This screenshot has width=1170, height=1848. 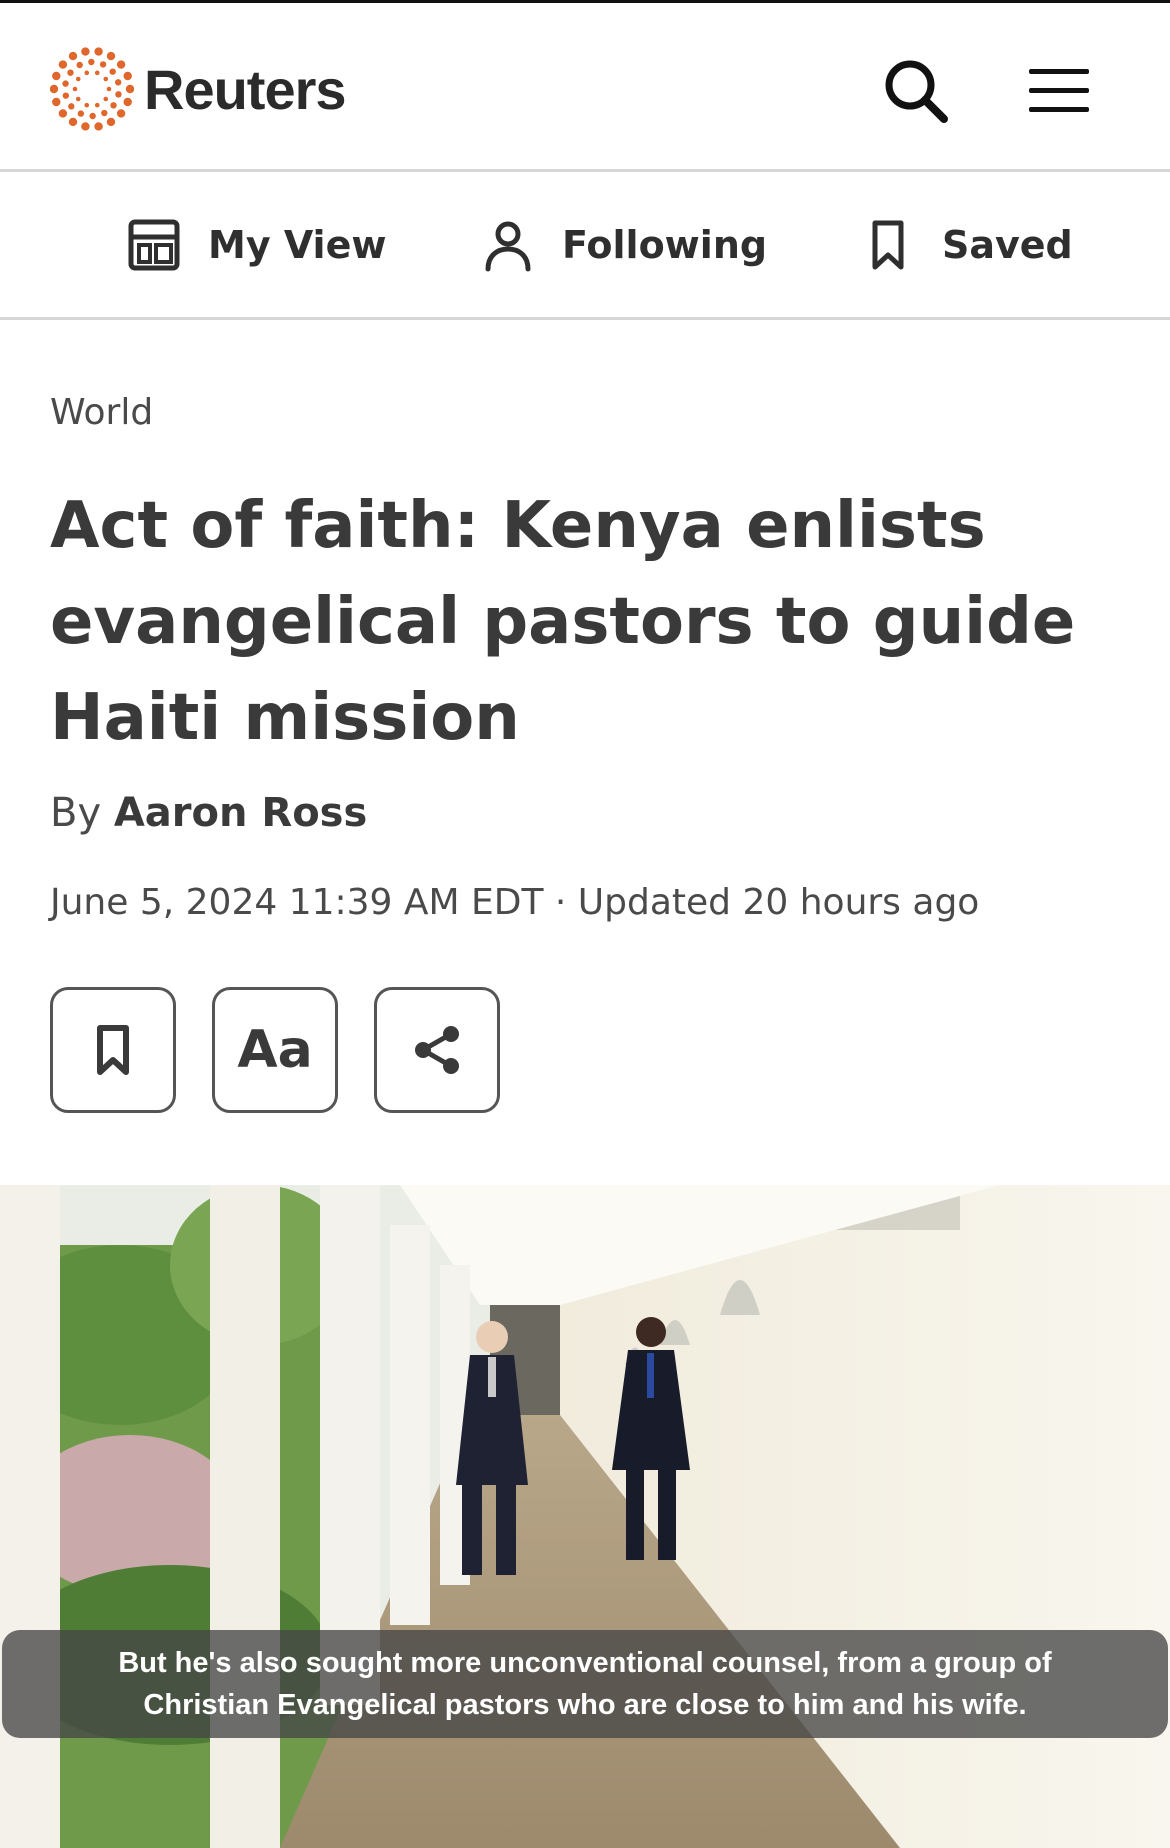 I want to click on article-tools: Aa, so click(x=293, y=1050).